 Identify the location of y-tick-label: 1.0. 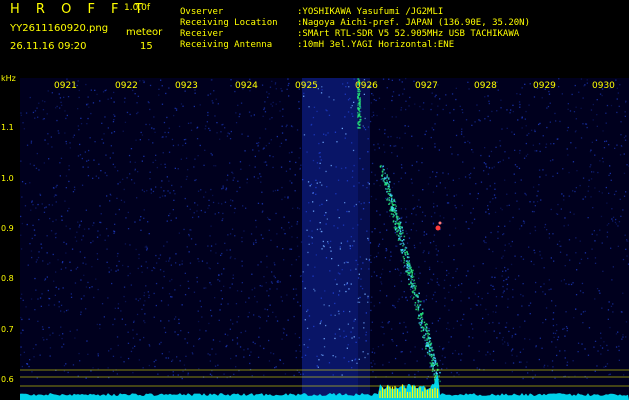
(7, 178).